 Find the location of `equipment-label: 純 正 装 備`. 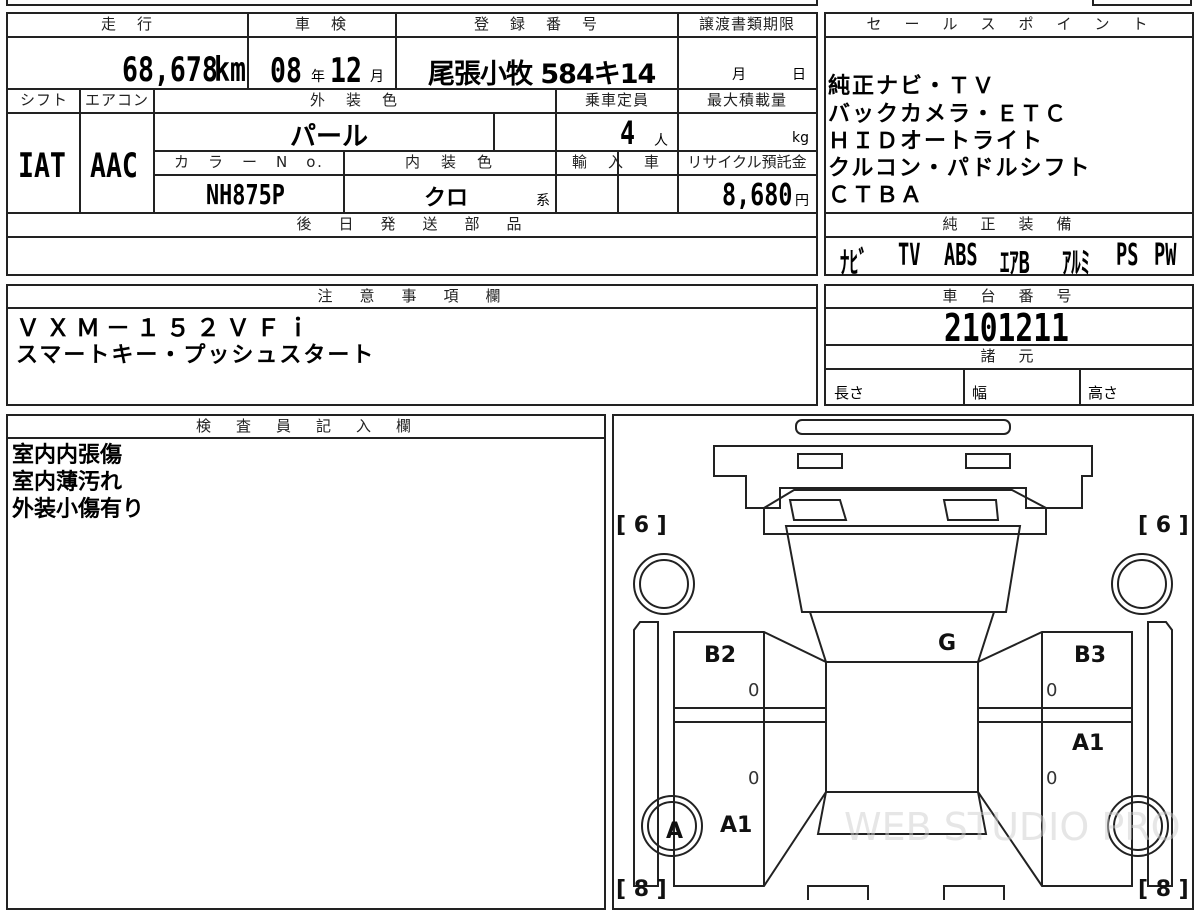

equipment-label: 純 正 装 備 is located at coordinates (1009, 224).